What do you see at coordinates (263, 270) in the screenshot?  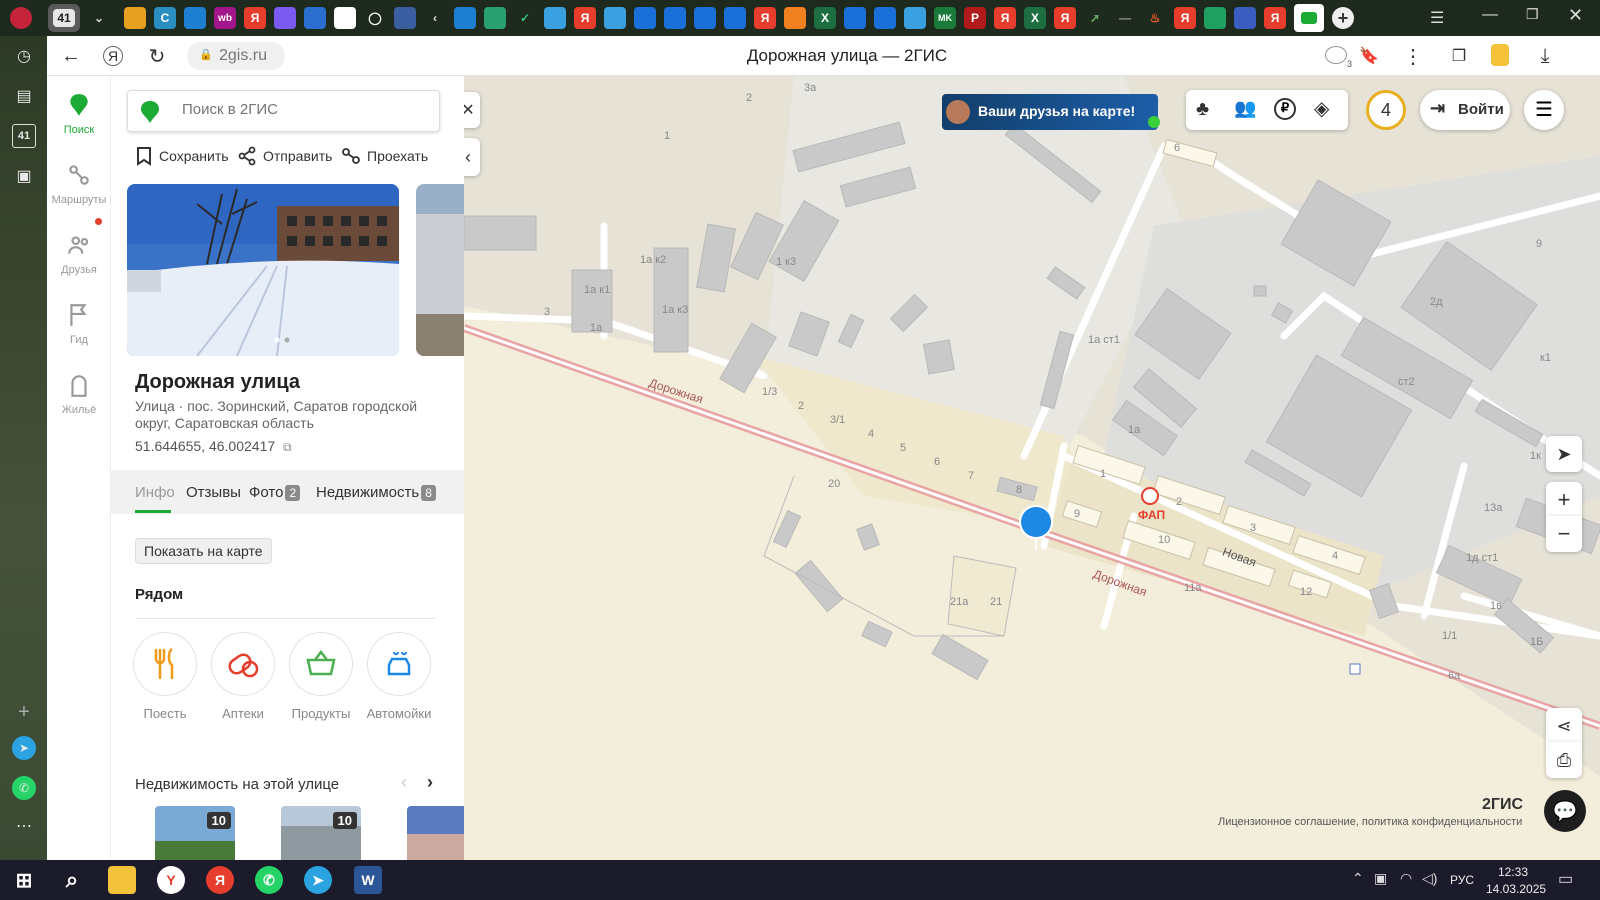 I see `photo-snowy-street` at bounding box center [263, 270].